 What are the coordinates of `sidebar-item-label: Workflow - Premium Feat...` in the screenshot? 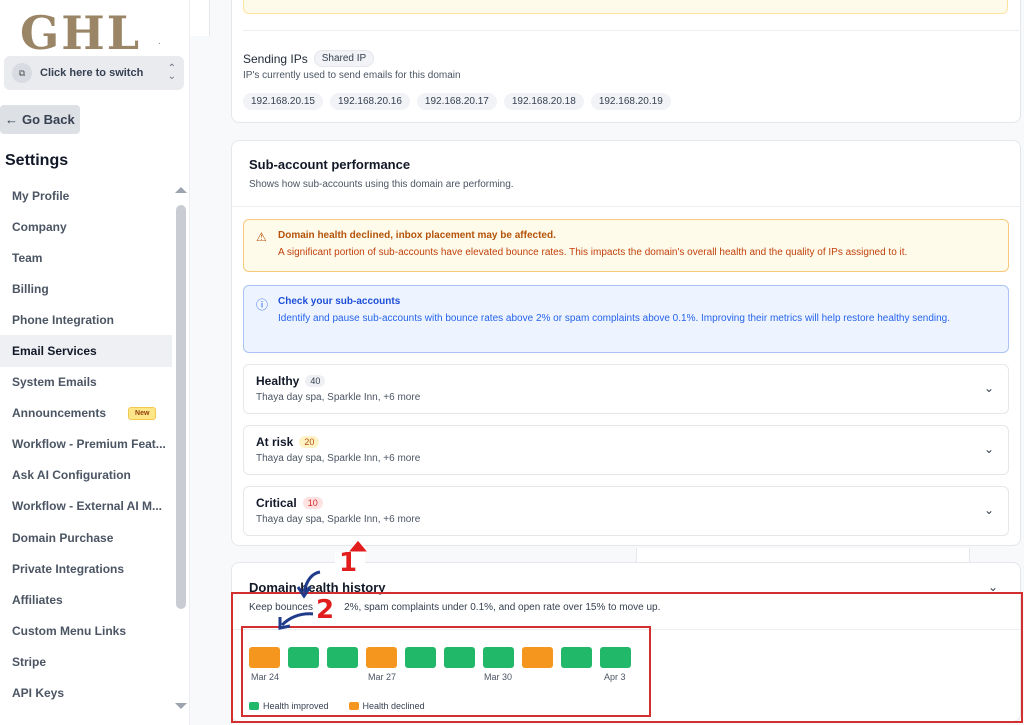 It's located at (89, 444).